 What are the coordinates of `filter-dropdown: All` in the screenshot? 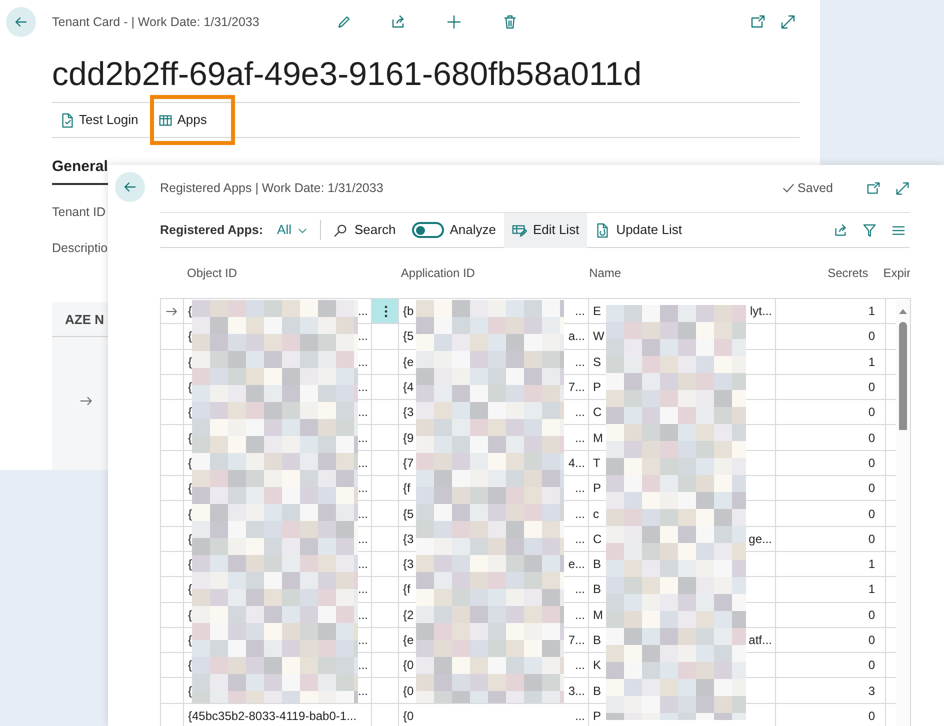 It's located at (292, 230).